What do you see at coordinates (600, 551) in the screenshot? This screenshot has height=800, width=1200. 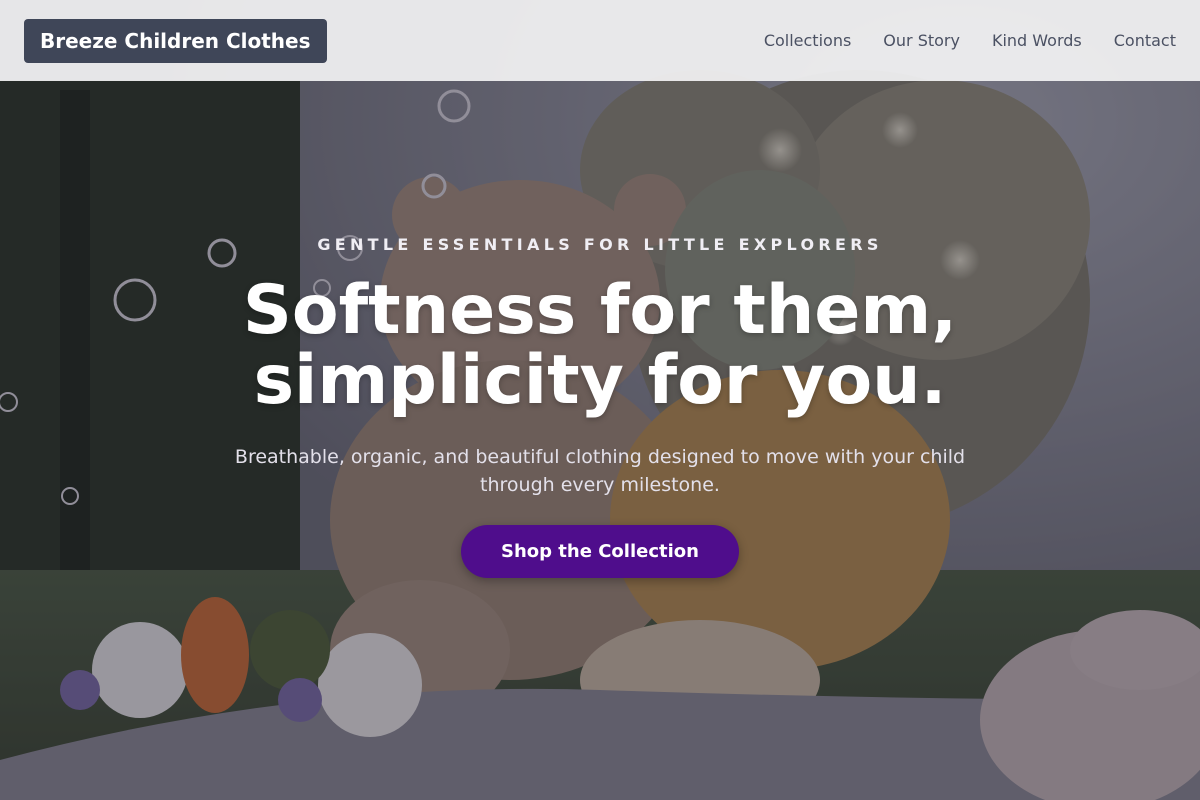 I see `shop-collection-button: Shop the Collection` at bounding box center [600, 551].